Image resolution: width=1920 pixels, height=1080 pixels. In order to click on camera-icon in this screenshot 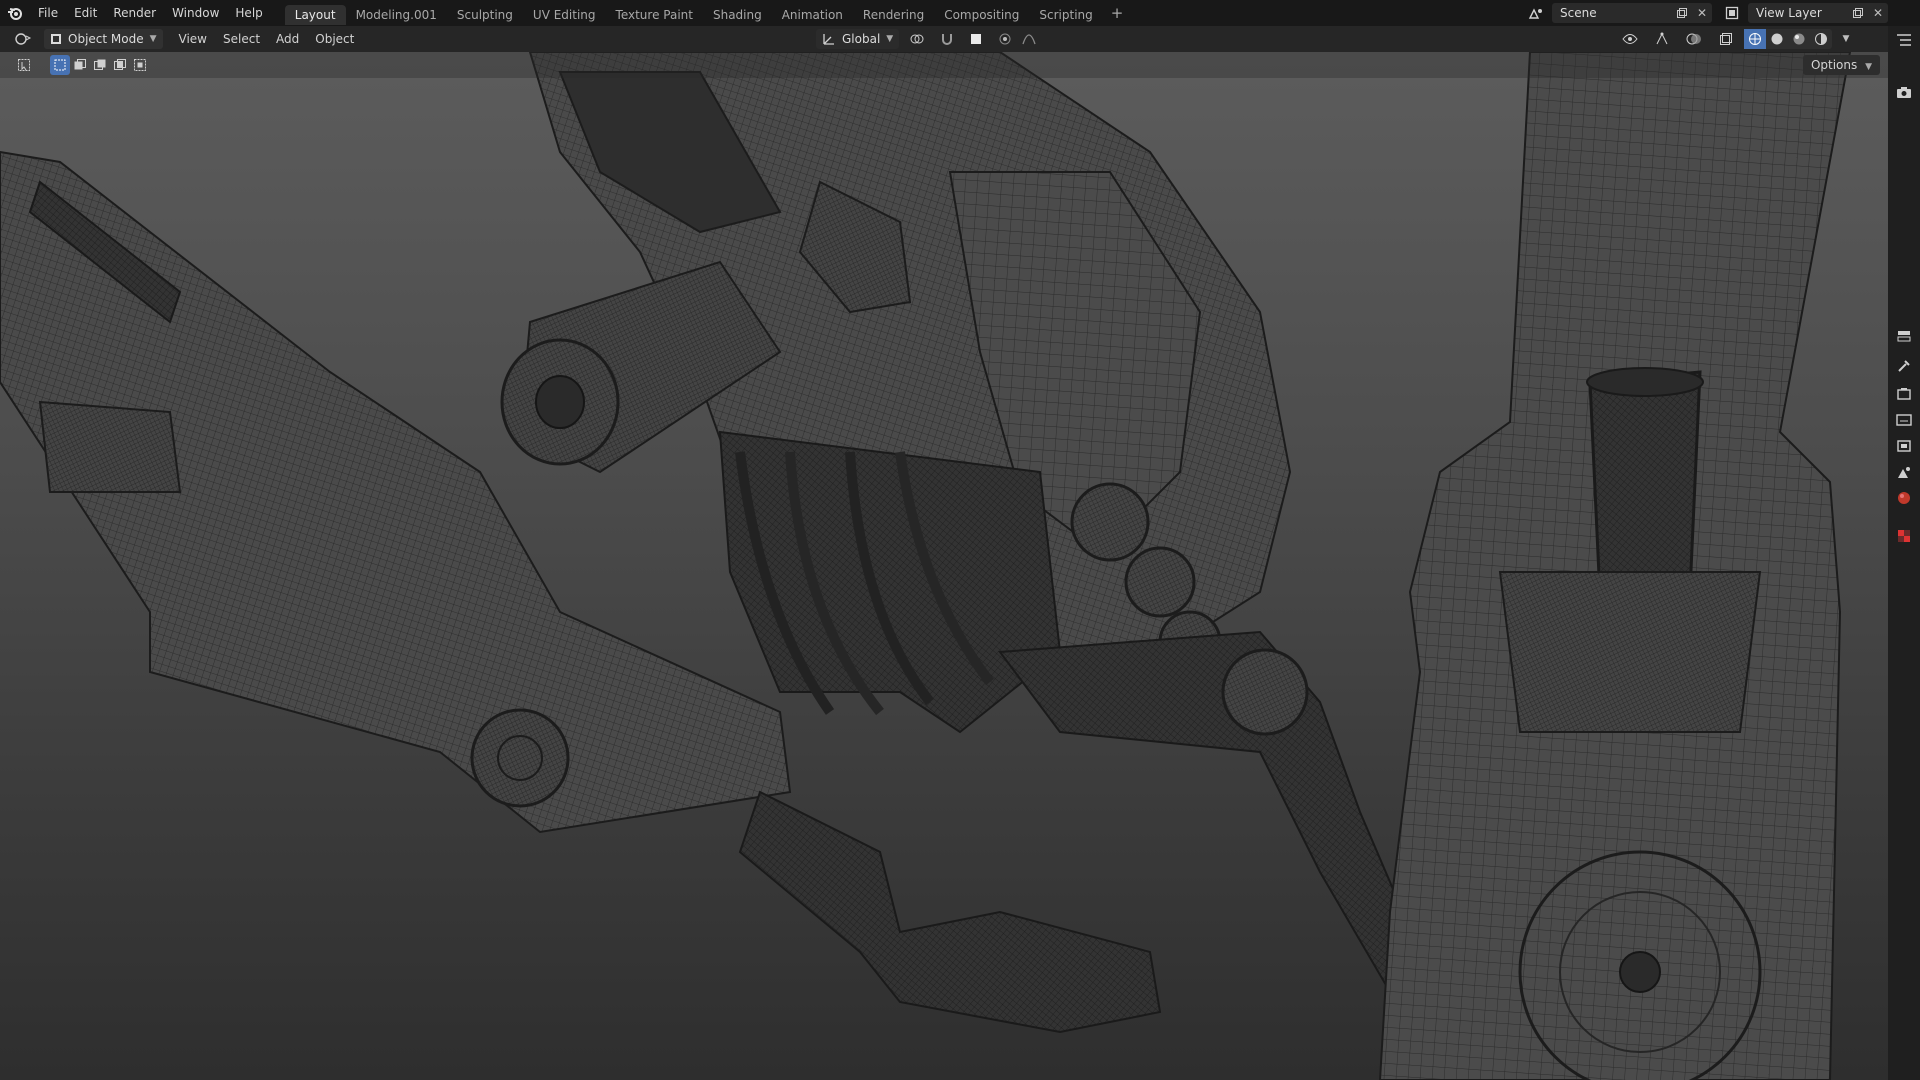, I will do `click(1904, 92)`.